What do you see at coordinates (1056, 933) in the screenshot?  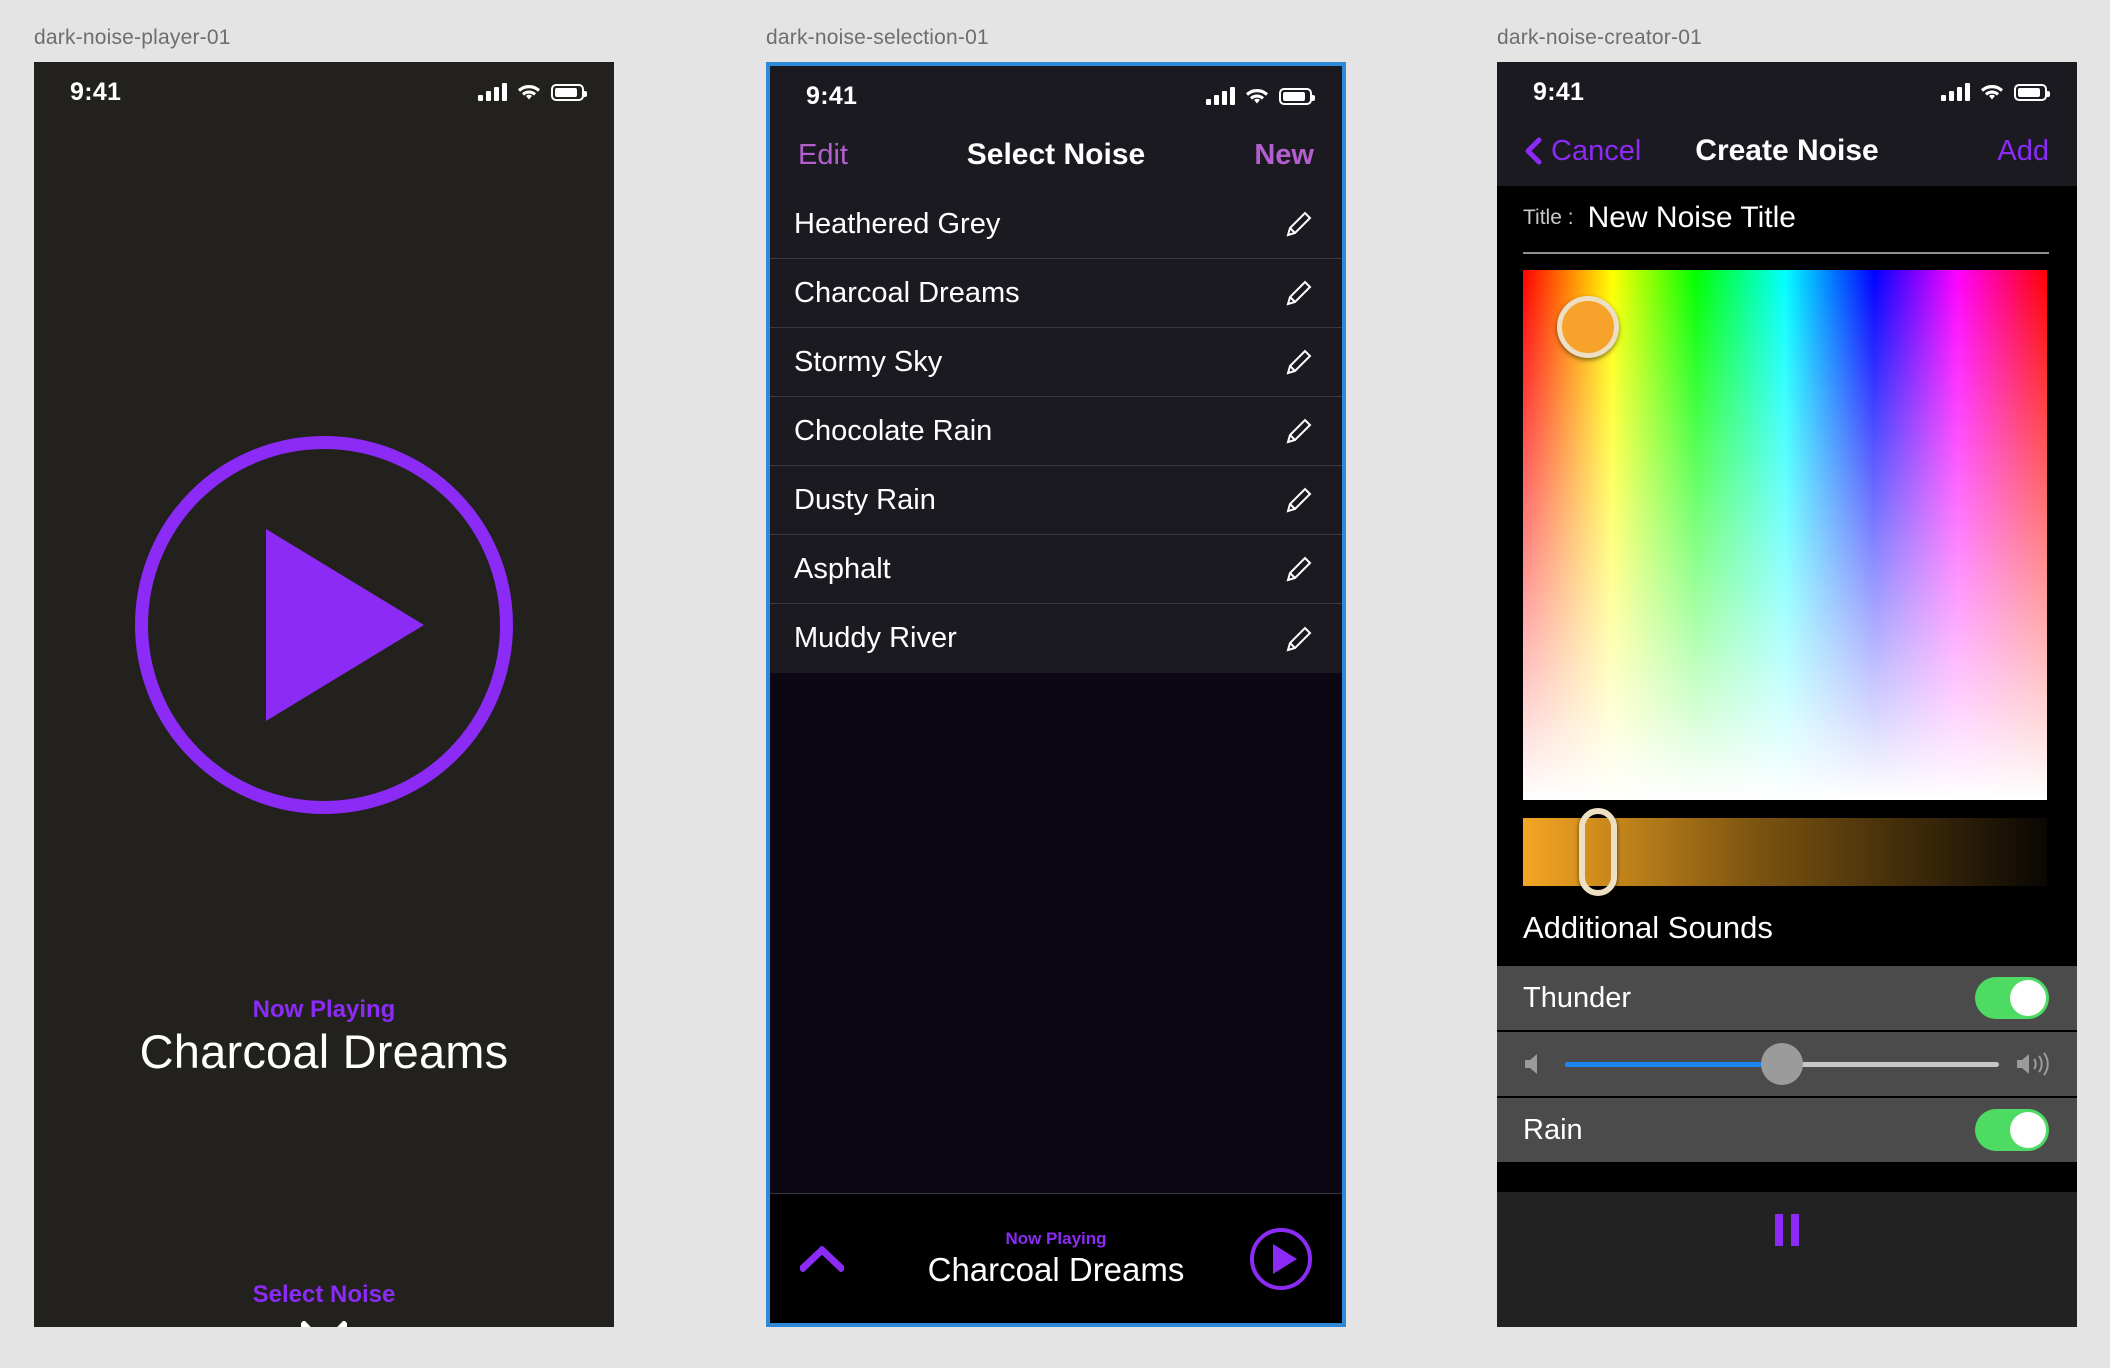 I see `list-empty-area` at bounding box center [1056, 933].